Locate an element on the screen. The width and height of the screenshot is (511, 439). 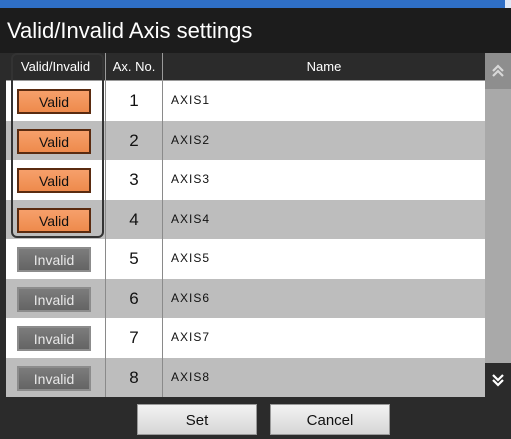
axis-number: 1 is located at coordinates (134, 101).